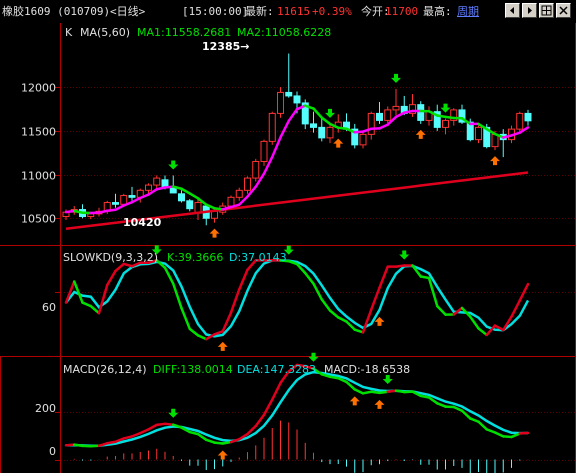 This screenshot has height=473, width=576. What do you see at coordinates (128, 11) in the screenshot?
I see `period-label: <日线>` at bounding box center [128, 11].